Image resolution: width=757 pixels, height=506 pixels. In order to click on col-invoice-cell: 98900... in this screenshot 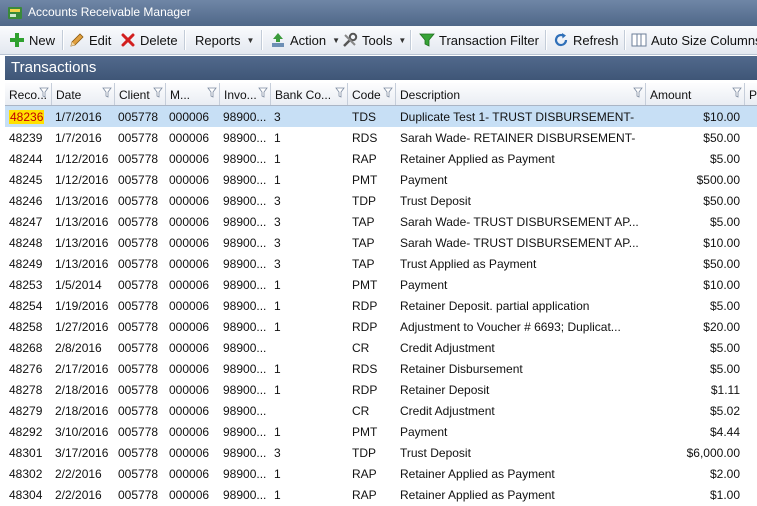, I will do `click(246, 453)`.